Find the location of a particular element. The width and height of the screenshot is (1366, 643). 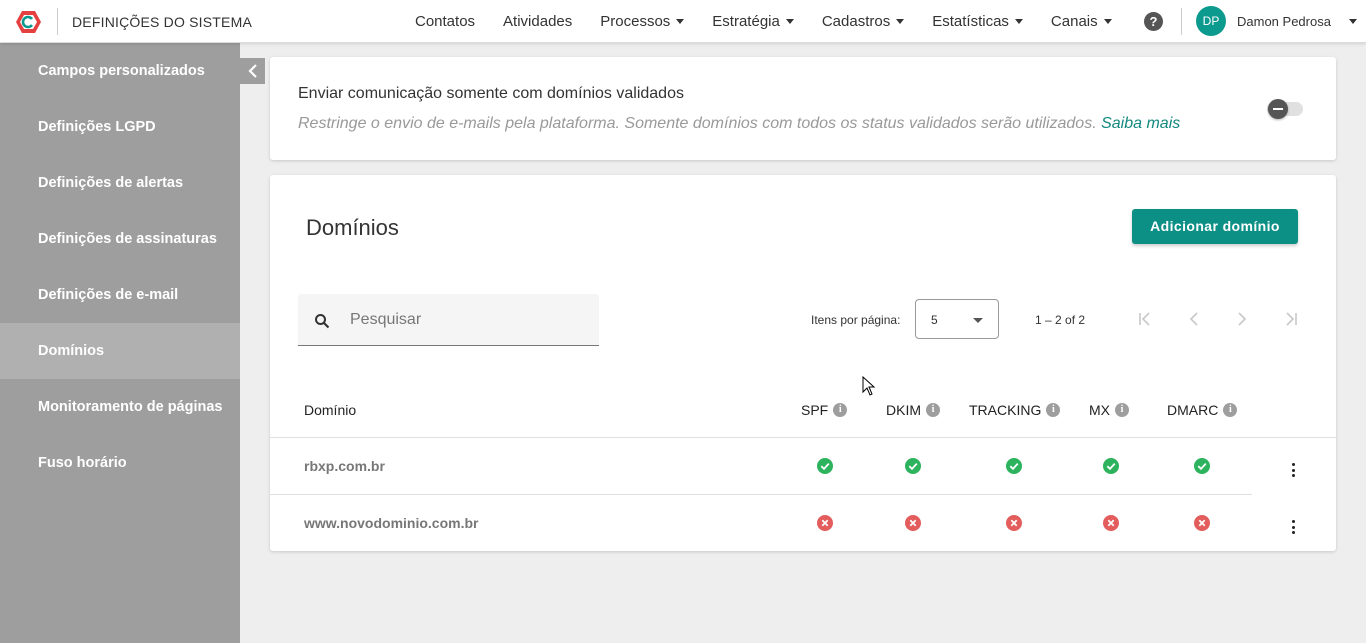

help-icon: ? is located at coordinates (1153, 21).